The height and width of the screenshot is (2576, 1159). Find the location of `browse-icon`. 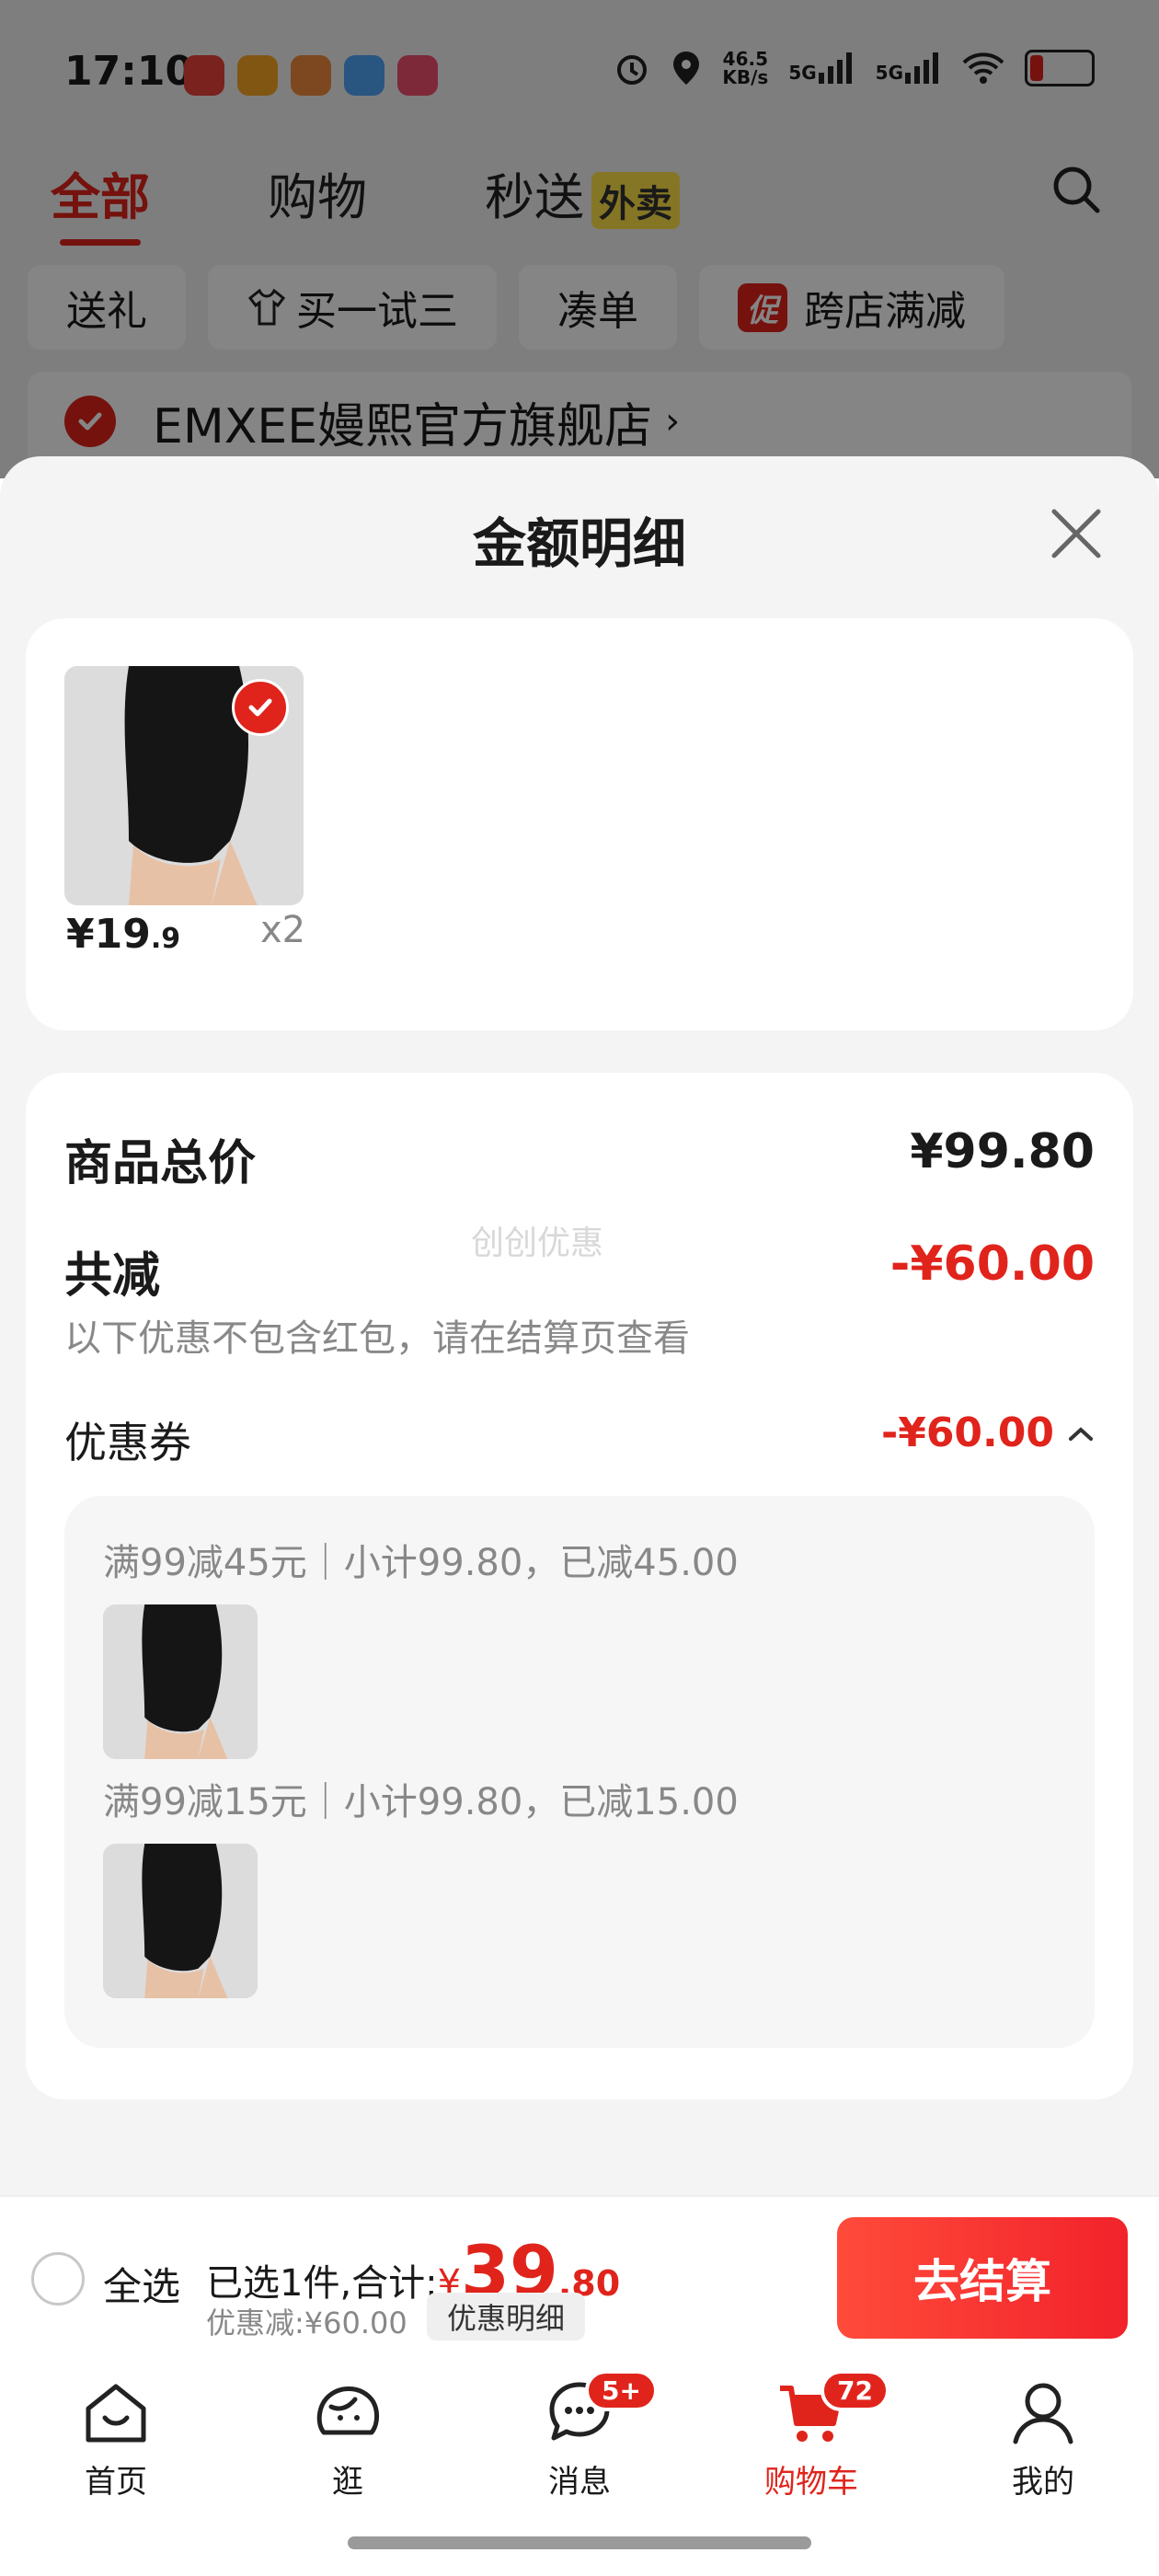

browse-icon is located at coordinates (347, 2410).